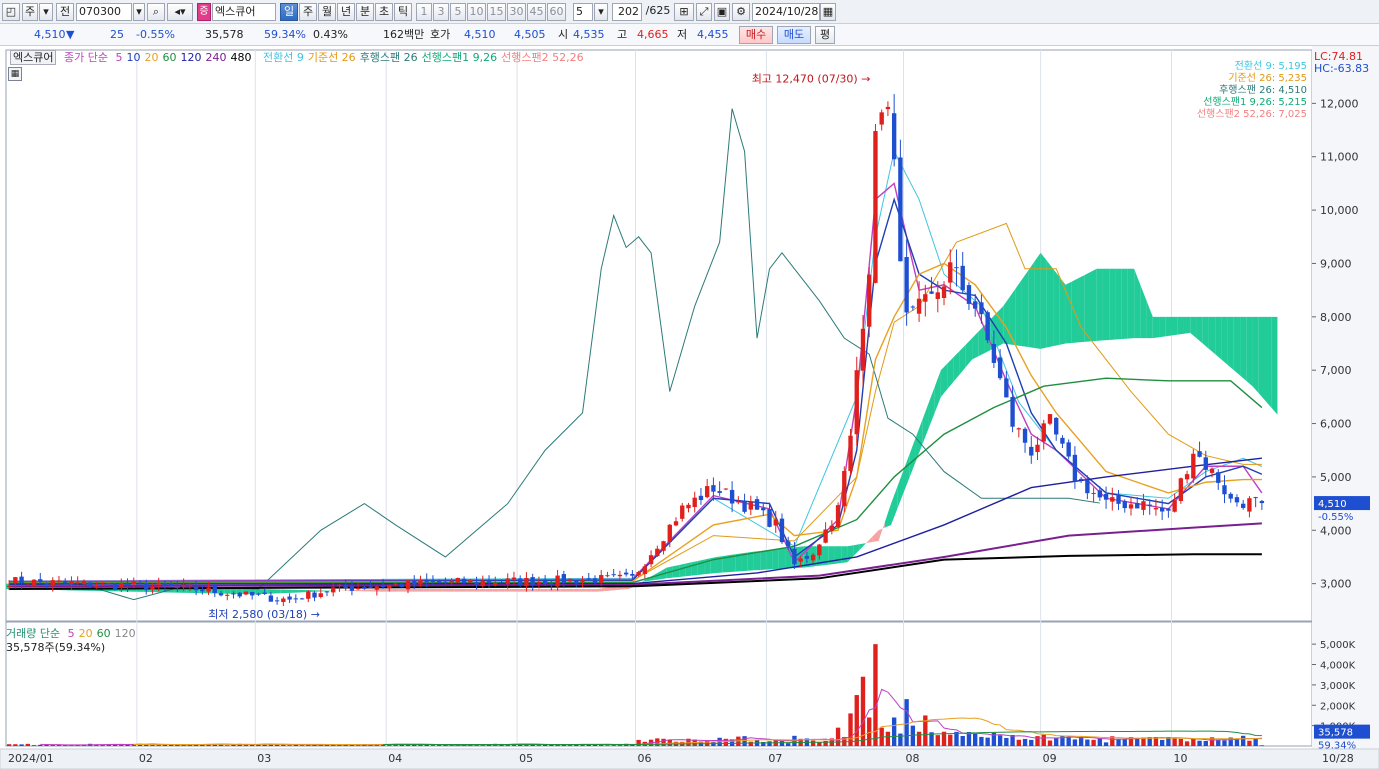 The image size is (1379, 769). I want to click on interval-button-45: 45, so click(536, 12).